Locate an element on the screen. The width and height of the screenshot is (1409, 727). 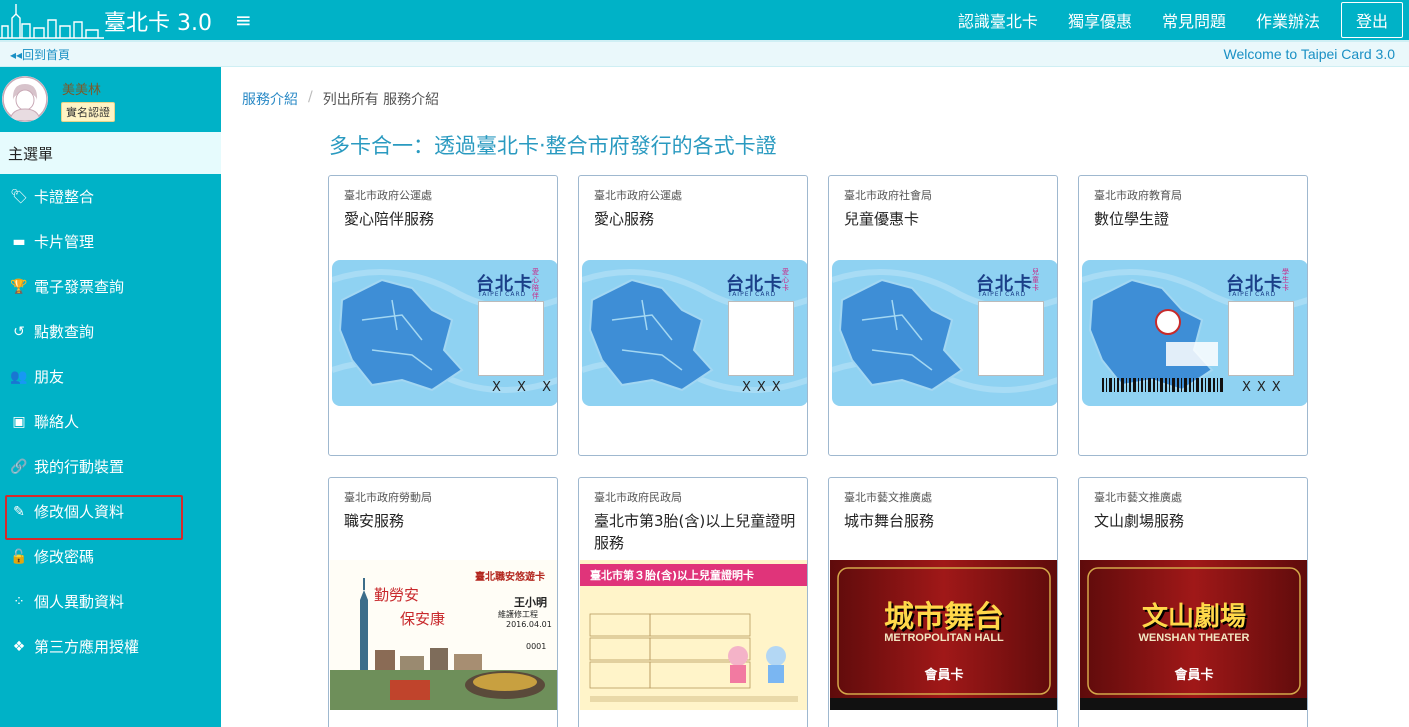
service-card: 臺北市藝文推廣處 文山劇場服務 文山劇場 WENSHAN THEATER 會員卡 is located at coordinates (1193, 602).